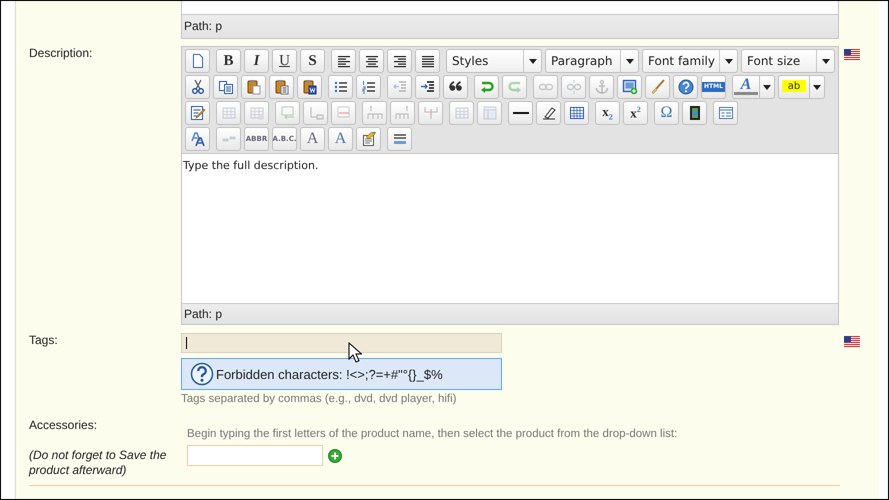  I want to click on superscript-button: x$^{2}$, so click(635, 113).